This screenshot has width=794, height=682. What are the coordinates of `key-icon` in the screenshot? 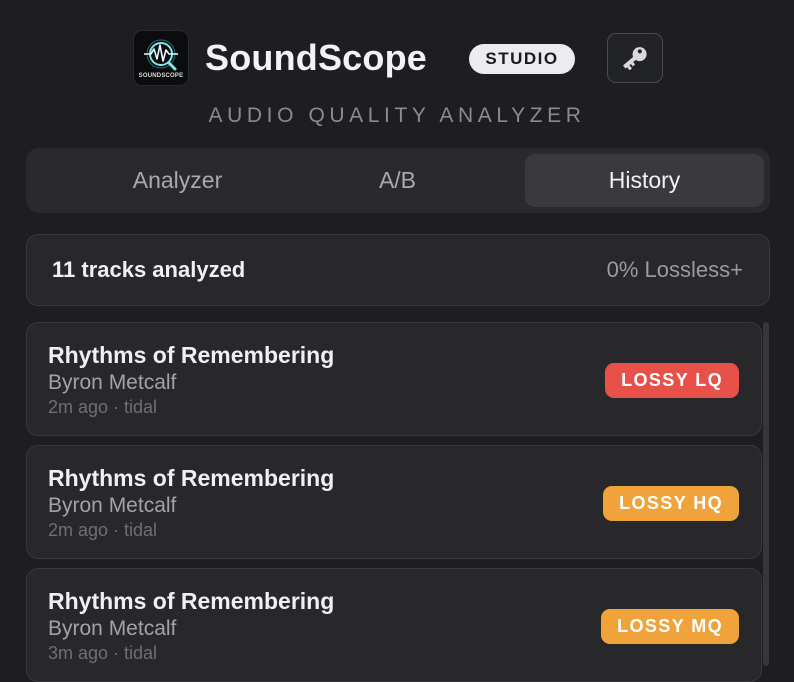 It's located at (634, 59).